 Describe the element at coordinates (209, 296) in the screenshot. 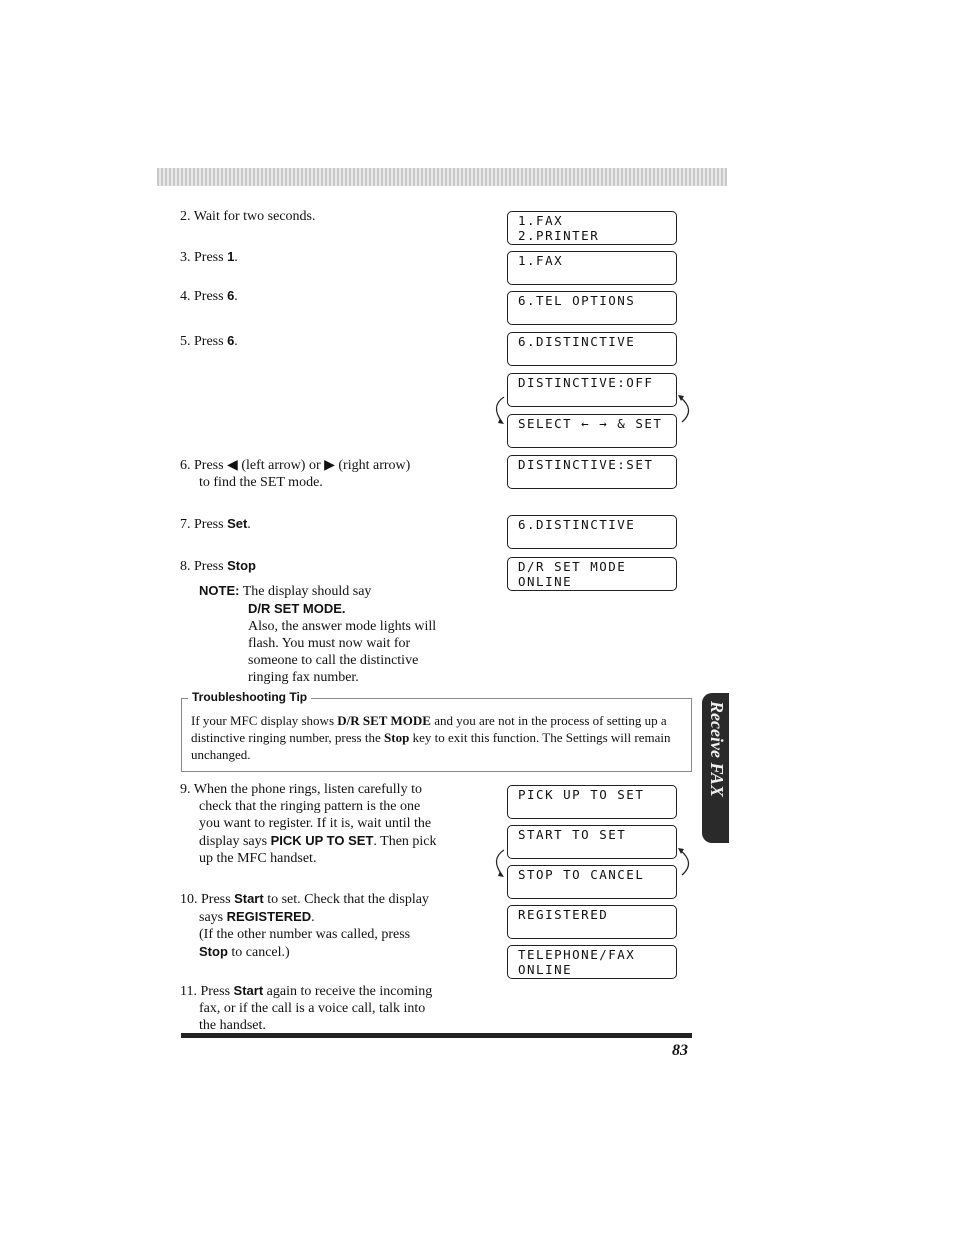

I see `step-4: 4. Press 6.` at that location.